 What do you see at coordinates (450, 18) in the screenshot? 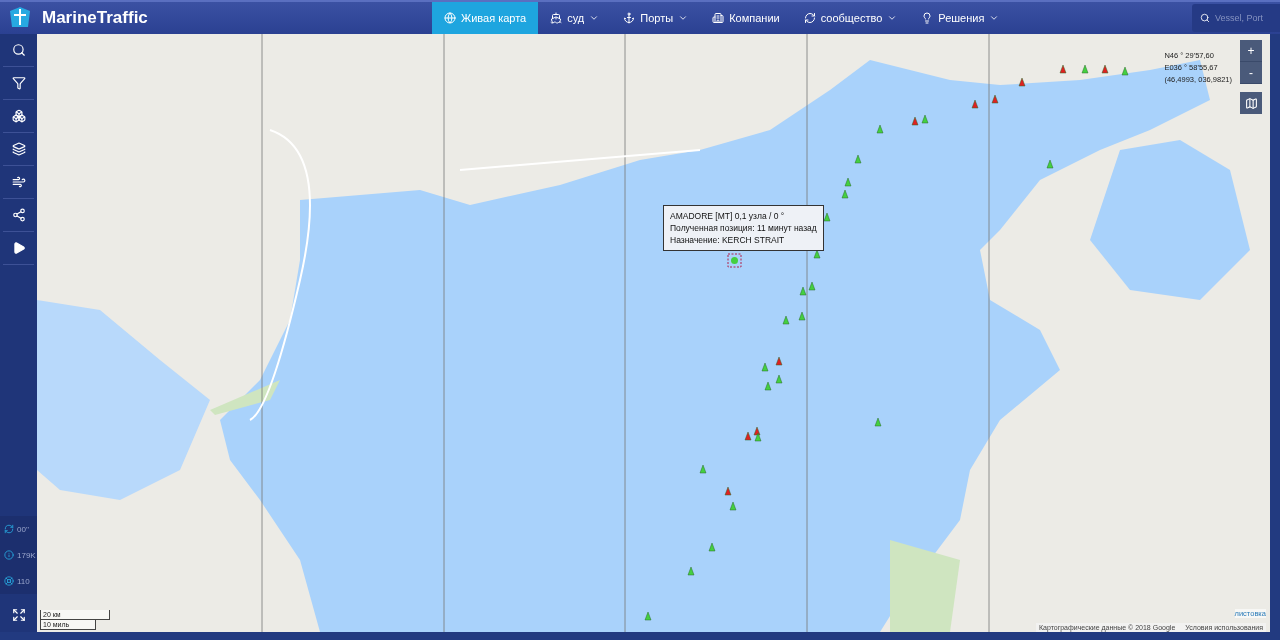
I see `globe-icon` at bounding box center [450, 18].